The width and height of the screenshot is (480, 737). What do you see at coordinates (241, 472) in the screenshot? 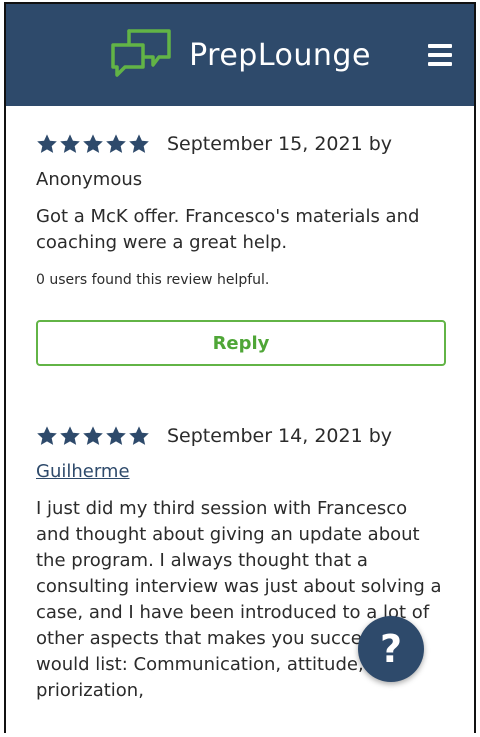
I see `review-author-link: Guilherme` at bounding box center [241, 472].